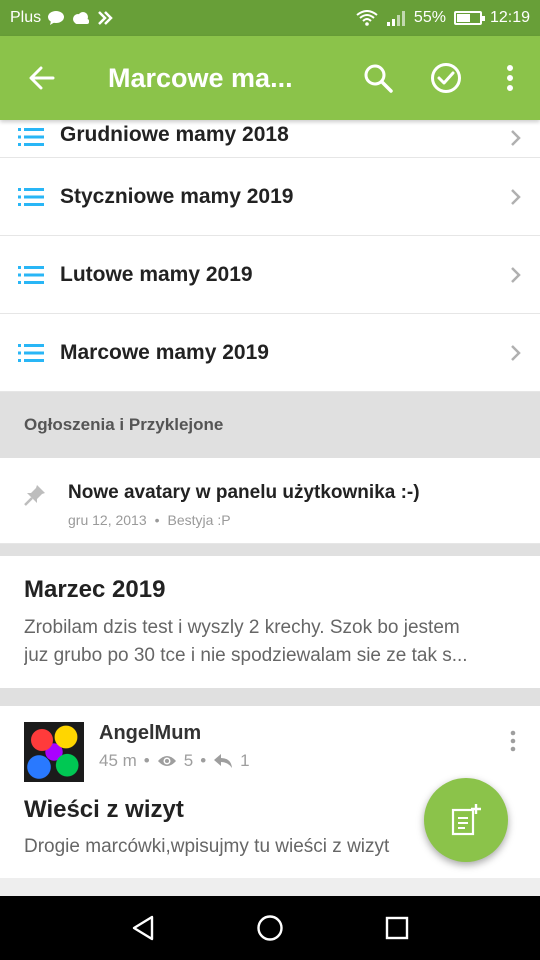 The height and width of the screenshot is (960, 540). I want to click on clock: 12:19, so click(509, 17).